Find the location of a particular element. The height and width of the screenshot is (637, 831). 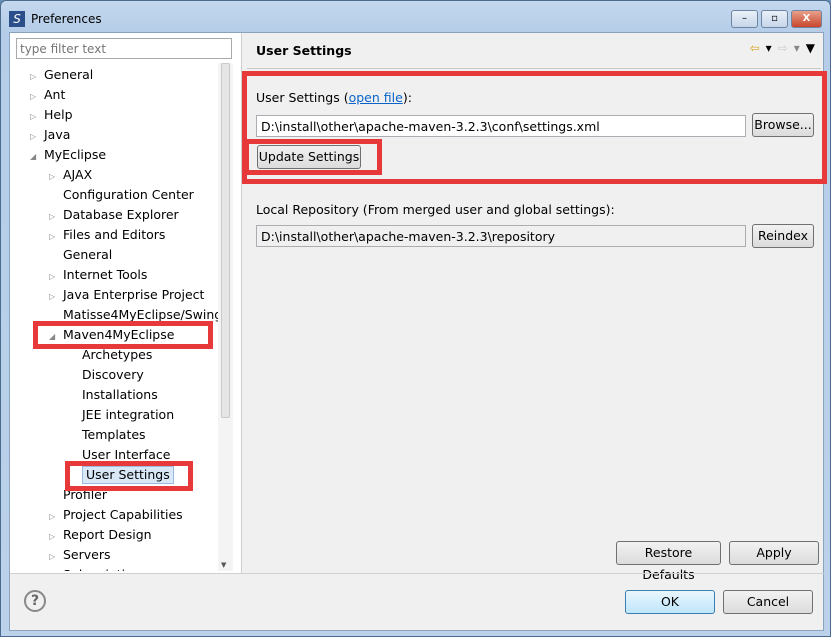

minimize-button: – is located at coordinates (744, 19).